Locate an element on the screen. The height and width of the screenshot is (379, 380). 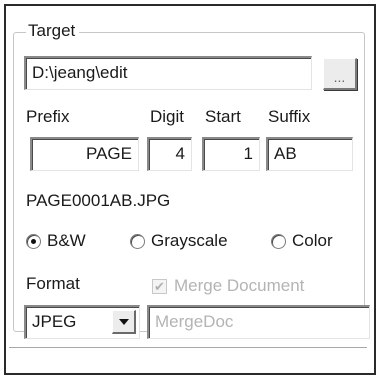
merge-document-checkbox: ✔ Merge Document is located at coordinates (228, 286).